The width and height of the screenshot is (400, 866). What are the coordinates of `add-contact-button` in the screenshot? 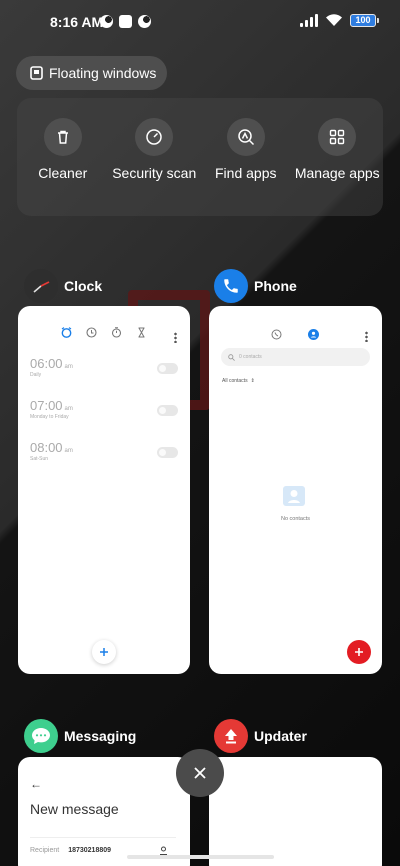 It's located at (359, 652).